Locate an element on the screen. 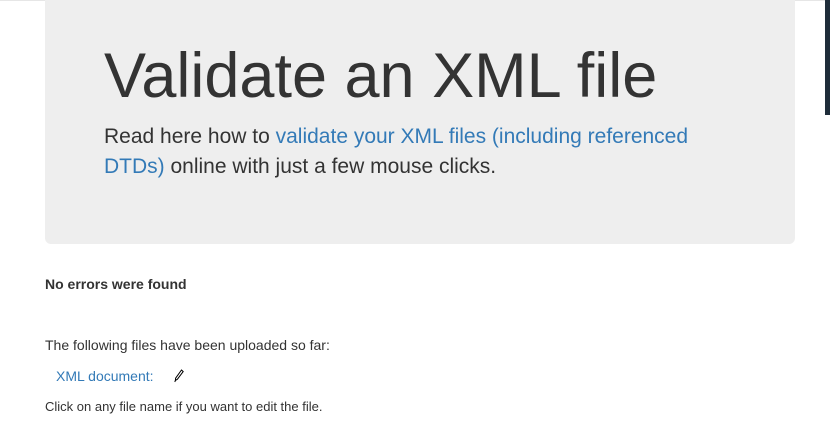 Image resolution: width=830 pixels, height=429 pixels. lead-text-after: online with just a few mouse clicks. is located at coordinates (330, 166).